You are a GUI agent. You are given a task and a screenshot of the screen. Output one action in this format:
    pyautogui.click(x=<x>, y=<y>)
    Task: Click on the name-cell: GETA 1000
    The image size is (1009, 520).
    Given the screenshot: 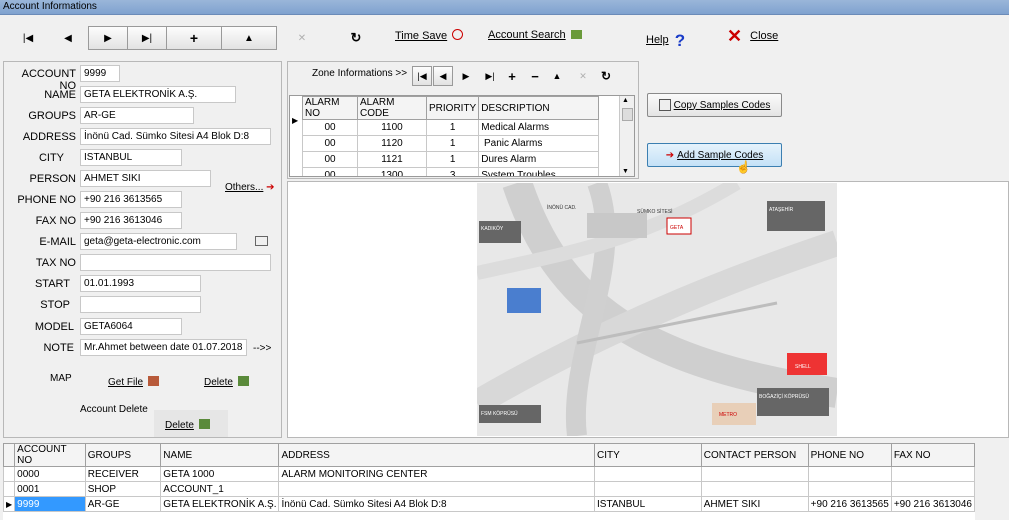 What is the action you would take?
    pyautogui.click(x=220, y=474)
    